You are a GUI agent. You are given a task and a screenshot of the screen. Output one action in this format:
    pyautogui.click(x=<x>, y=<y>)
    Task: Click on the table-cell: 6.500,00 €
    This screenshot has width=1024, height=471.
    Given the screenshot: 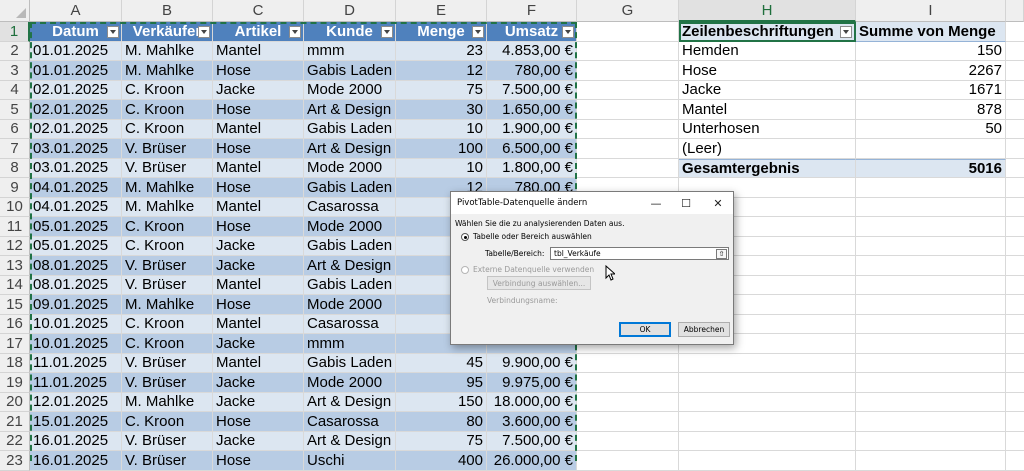 What is the action you would take?
    pyautogui.click(x=532, y=149)
    